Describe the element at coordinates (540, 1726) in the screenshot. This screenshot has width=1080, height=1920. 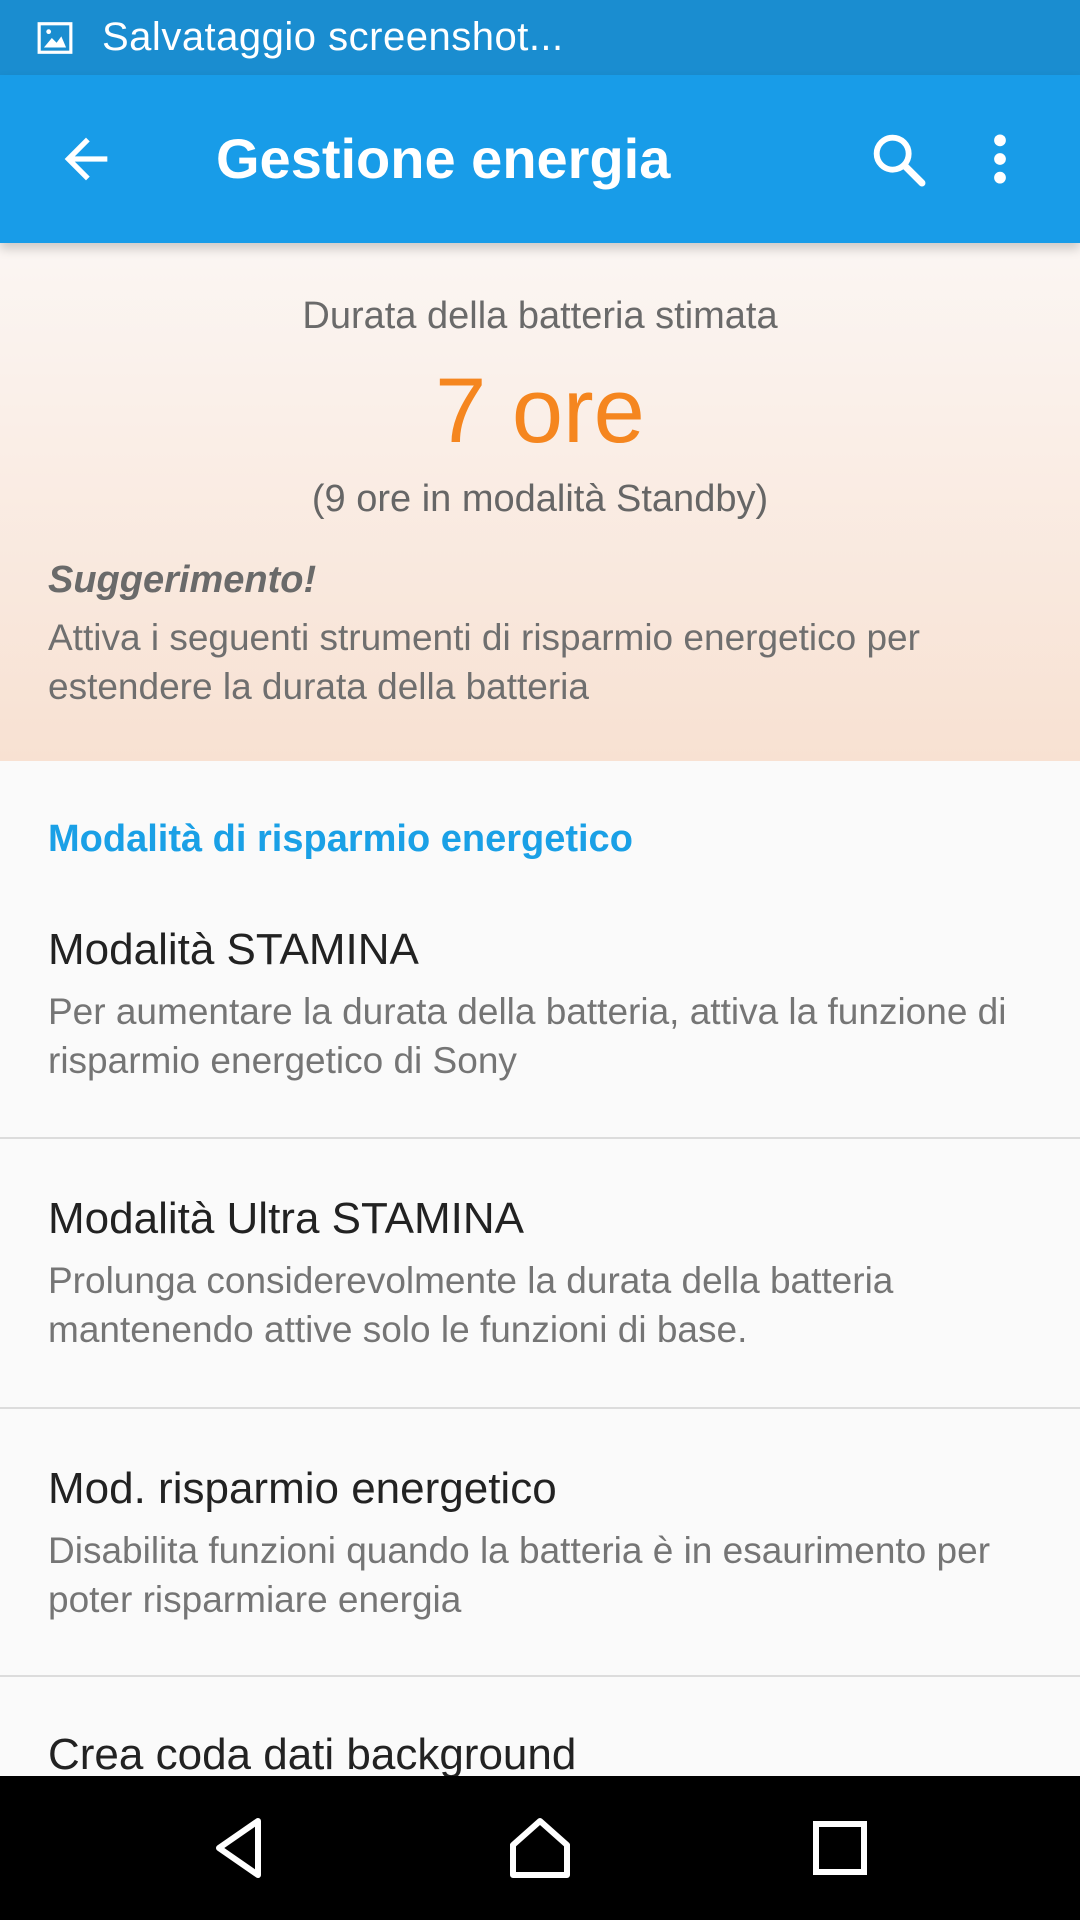
I see `list-item-background-data: Crea coda dati background` at that location.